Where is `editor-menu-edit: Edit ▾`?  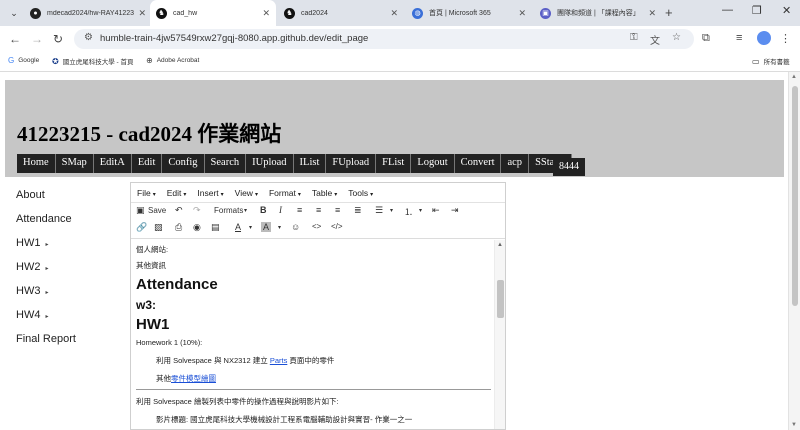
editor-menu-edit: Edit ▾ is located at coordinates (177, 193).